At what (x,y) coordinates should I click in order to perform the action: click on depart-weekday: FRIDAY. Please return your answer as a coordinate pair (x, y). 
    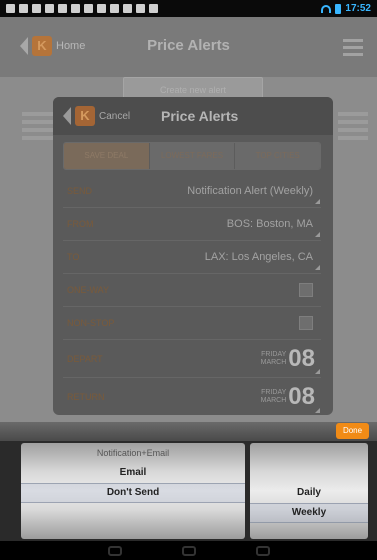
    Looking at the image, I should click on (274, 354).